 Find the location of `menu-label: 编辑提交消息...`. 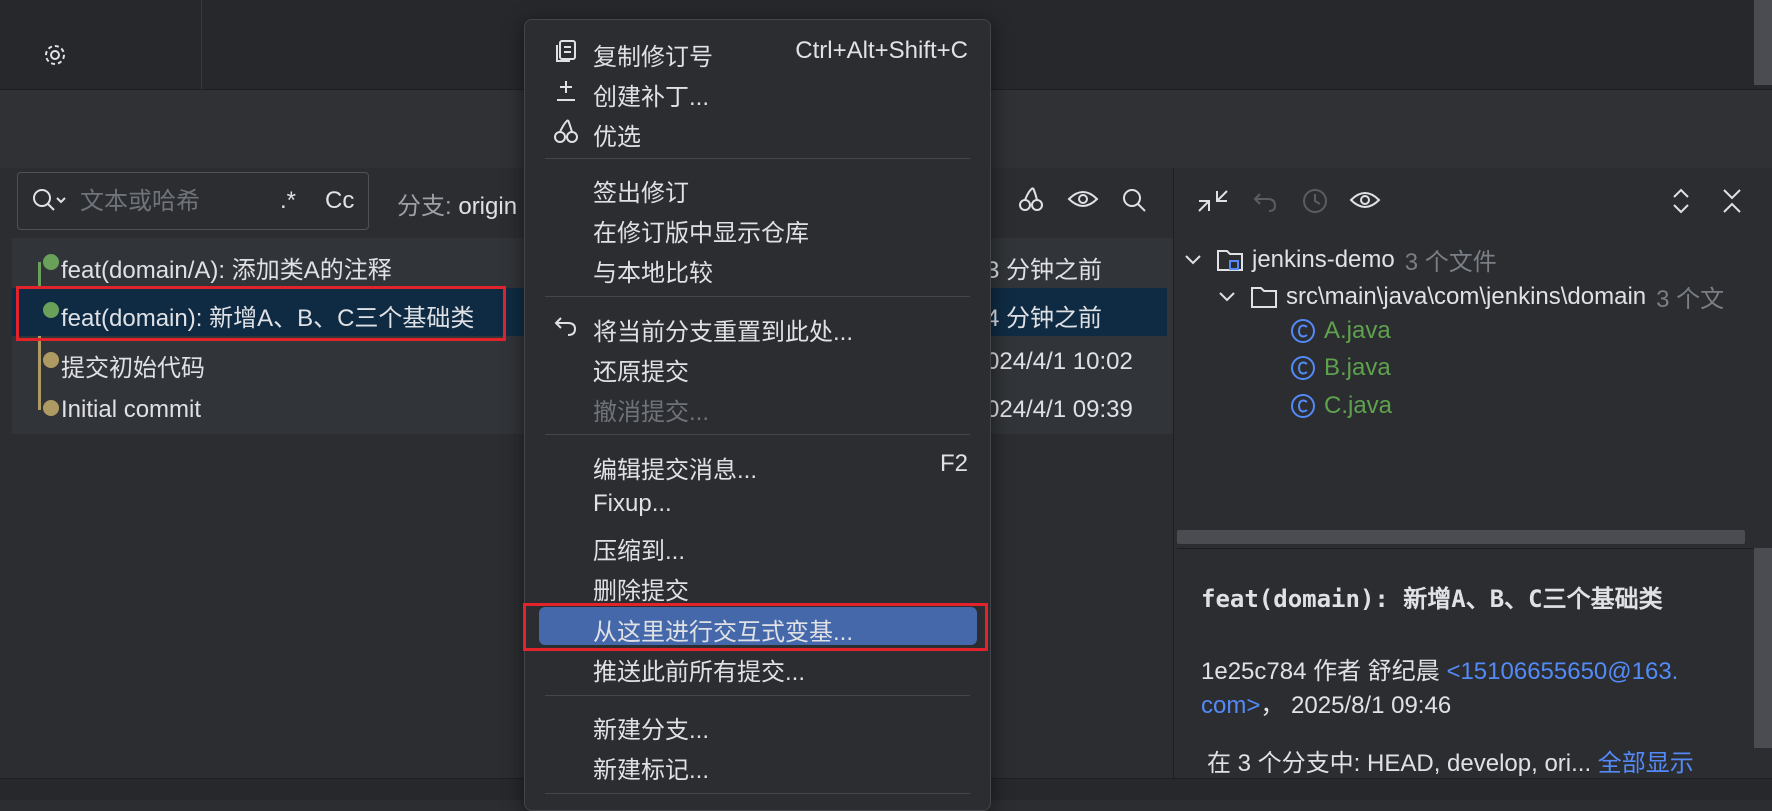

menu-label: 编辑提交消息... is located at coordinates (675, 470).